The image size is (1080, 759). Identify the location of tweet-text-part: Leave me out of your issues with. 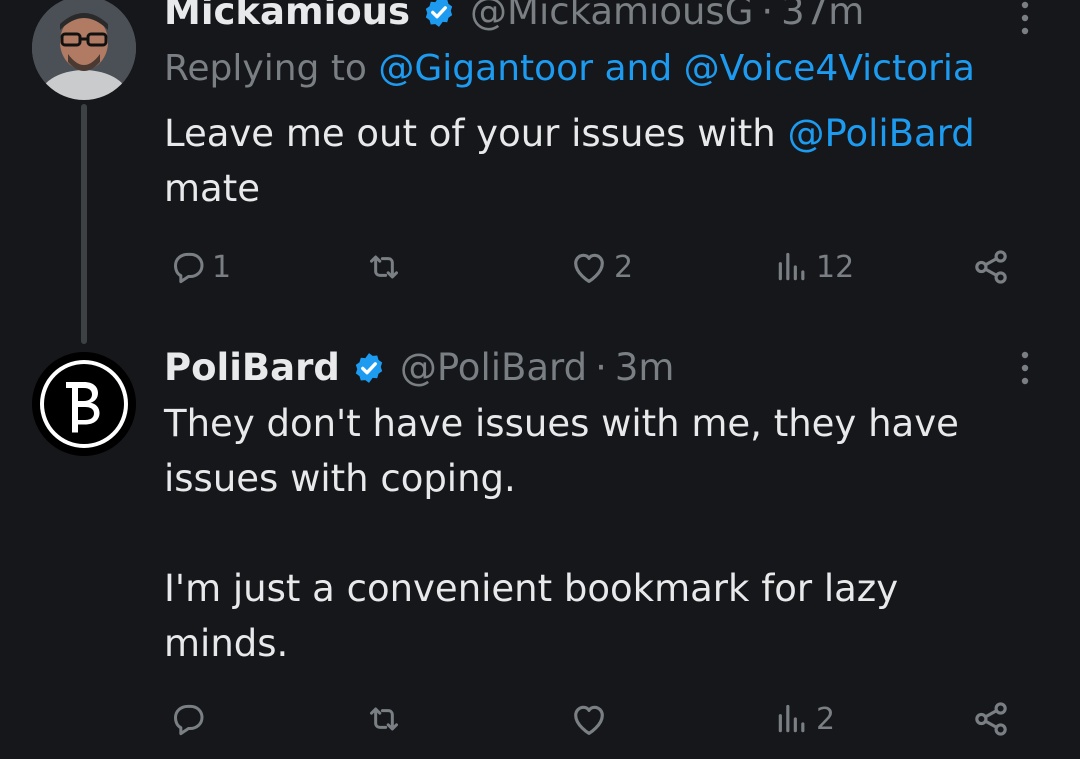
(476, 133).